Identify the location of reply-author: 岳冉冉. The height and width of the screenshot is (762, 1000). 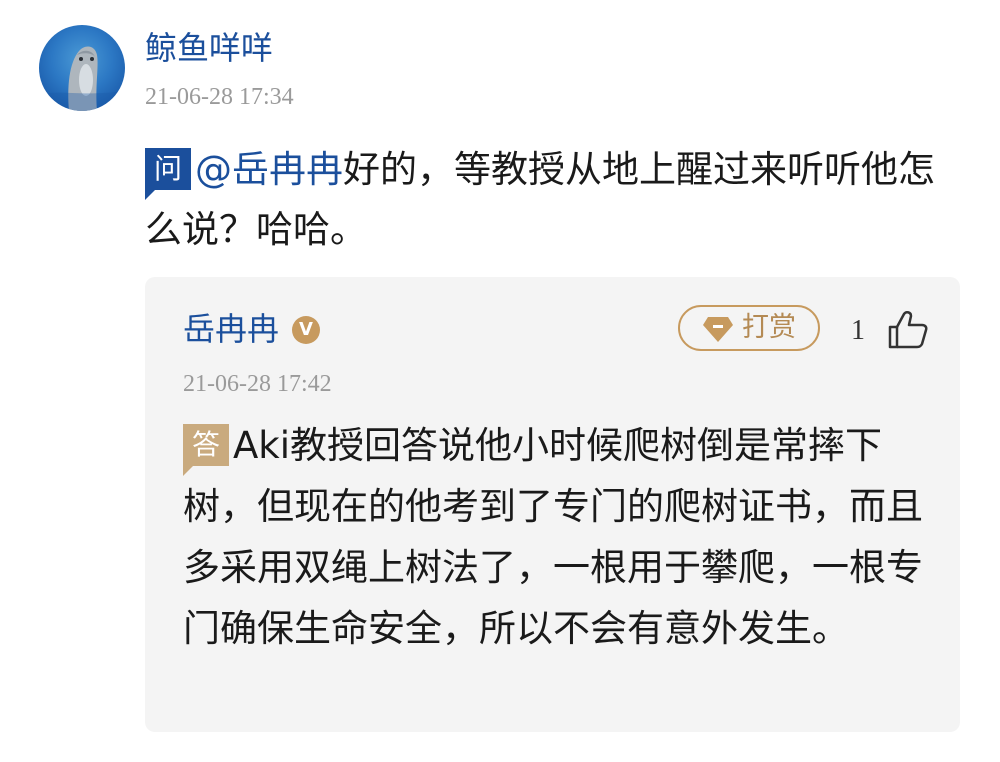
(231, 329).